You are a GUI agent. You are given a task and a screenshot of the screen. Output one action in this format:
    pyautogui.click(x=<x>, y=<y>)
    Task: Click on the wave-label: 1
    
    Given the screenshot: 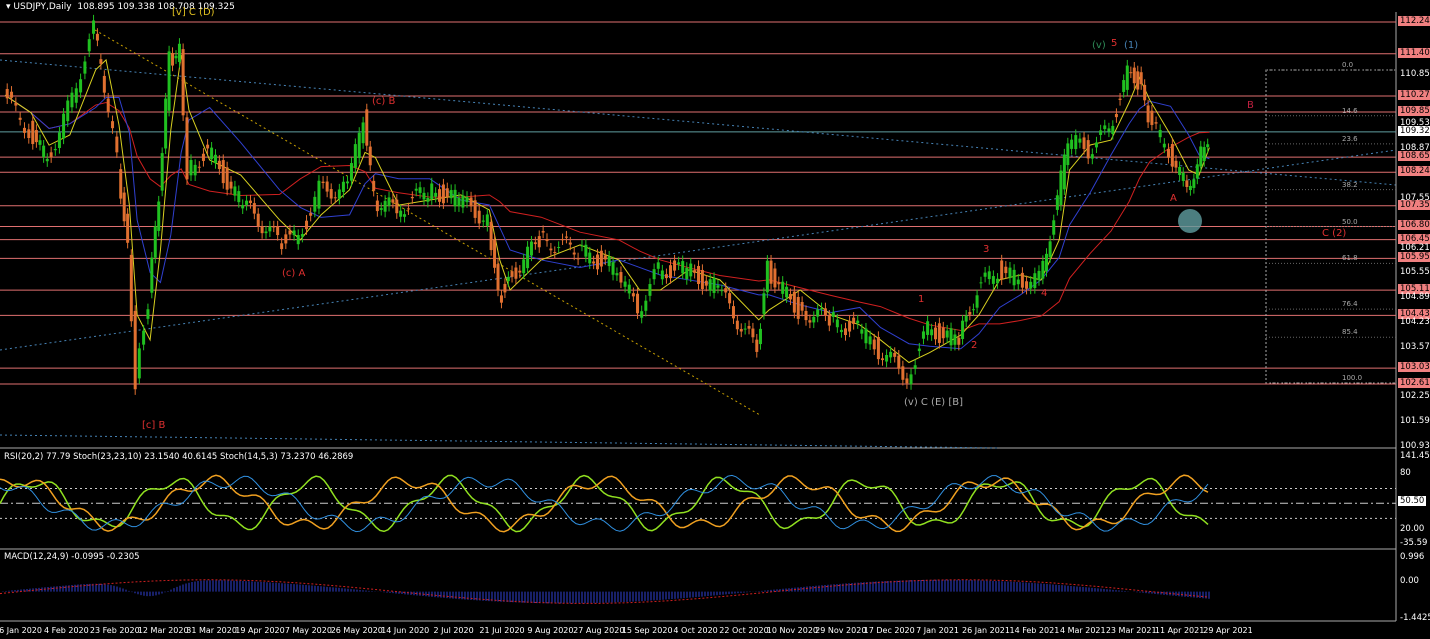 What is the action you would take?
    pyautogui.click(x=921, y=299)
    